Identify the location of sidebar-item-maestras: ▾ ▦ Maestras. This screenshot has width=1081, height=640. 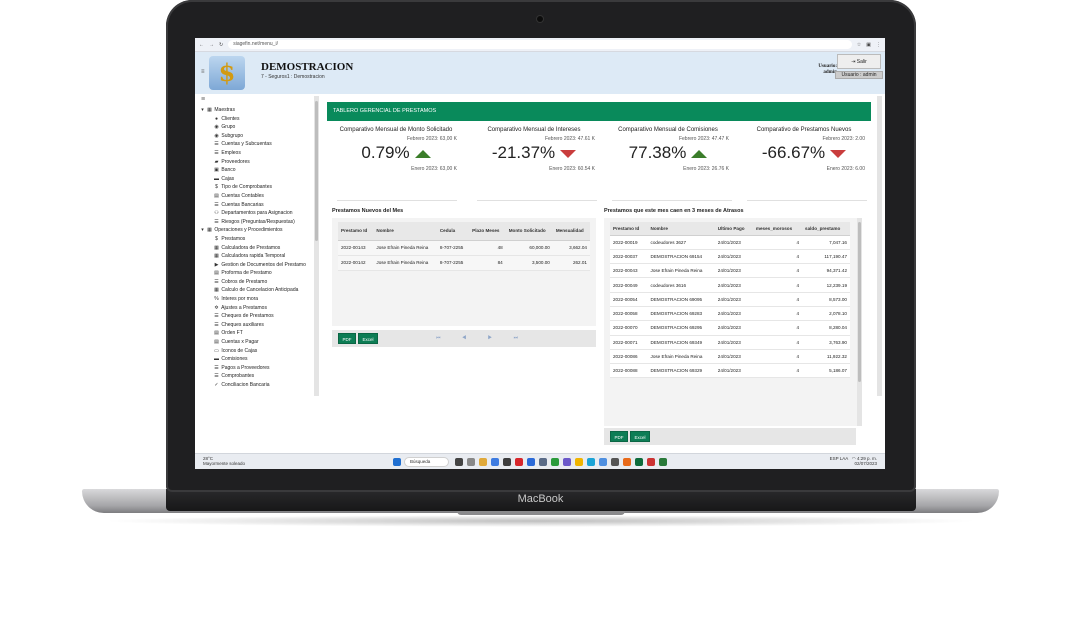
(257, 110).